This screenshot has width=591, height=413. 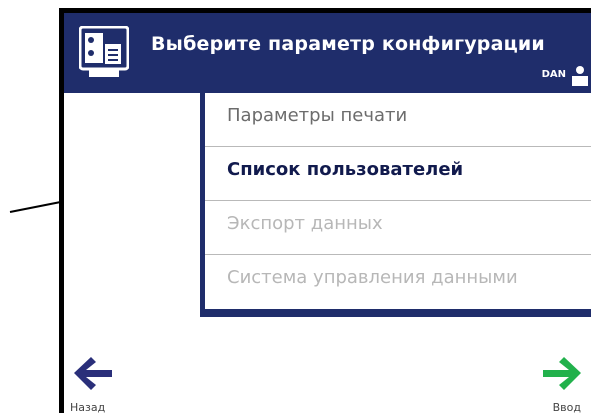 I want to click on arrow-left-icon, so click(x=93, y=373).